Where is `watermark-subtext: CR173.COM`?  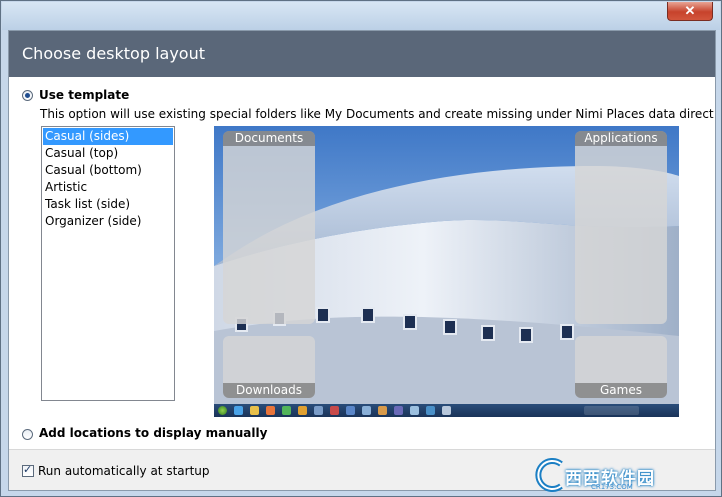
watermark-subtext: CR173.COM is located at coordinates (612, 487).